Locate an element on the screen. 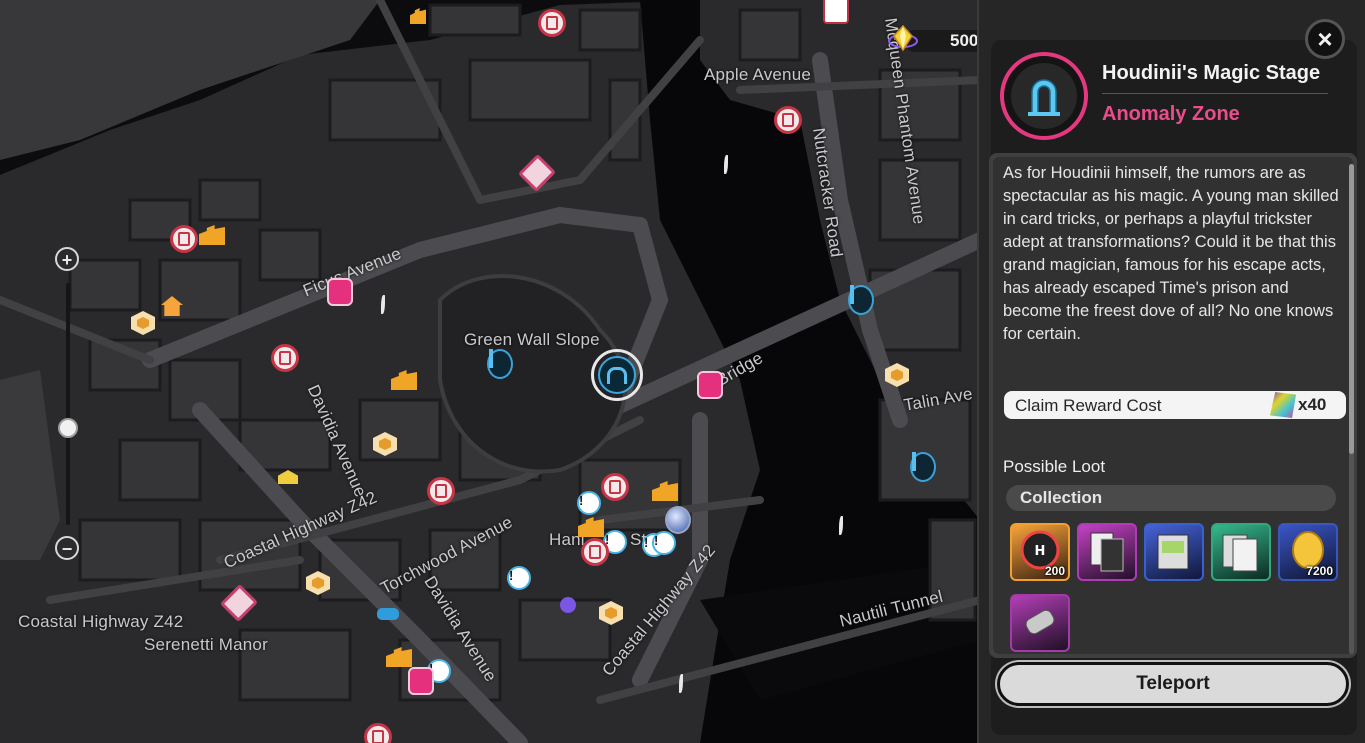 This screenshot has height=743, width=1365. selected-anomaly-zone-marker is located at coordinates (617, 375).